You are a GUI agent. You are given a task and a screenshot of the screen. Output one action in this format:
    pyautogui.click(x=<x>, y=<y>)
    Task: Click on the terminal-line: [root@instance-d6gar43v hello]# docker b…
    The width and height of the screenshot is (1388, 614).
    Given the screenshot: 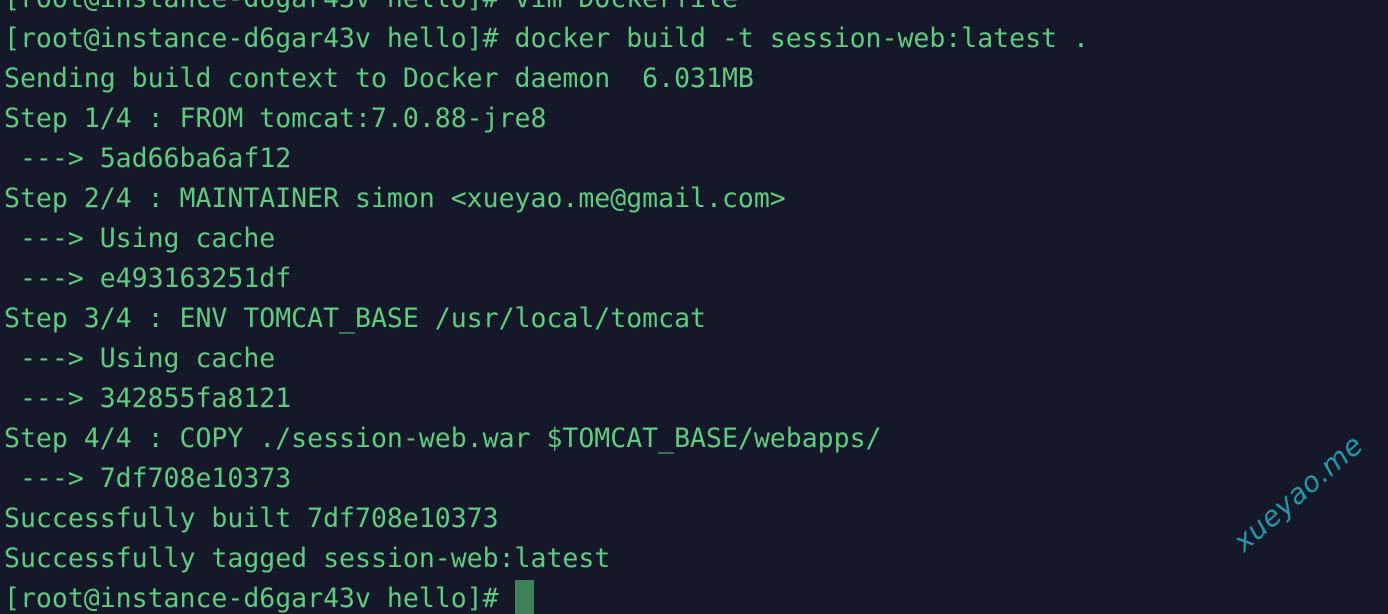 What is the action you would take?
    pyautogui.click(x=546, y=38)
    